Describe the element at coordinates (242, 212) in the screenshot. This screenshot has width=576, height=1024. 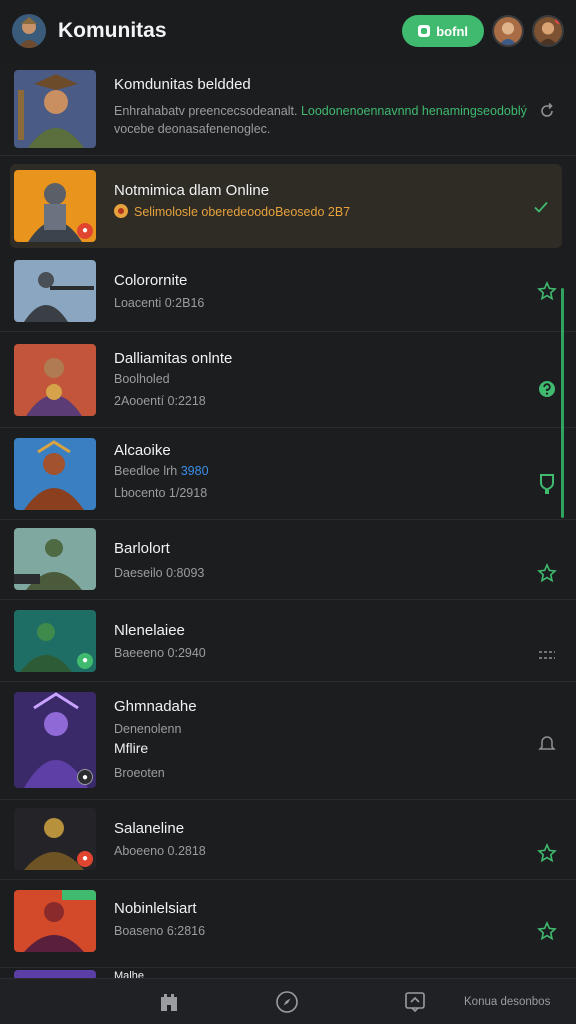
I see `item-subtitle-text: Selimolosle oberedeoodoBeosedo 2B7` at that location.